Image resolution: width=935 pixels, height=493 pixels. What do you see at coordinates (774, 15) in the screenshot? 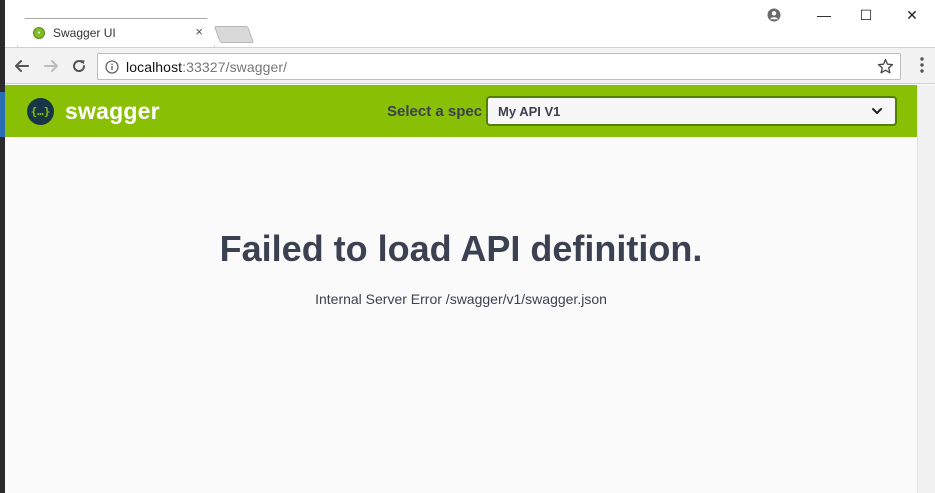
I see `profile-icon` at bounding box center [774, 15].